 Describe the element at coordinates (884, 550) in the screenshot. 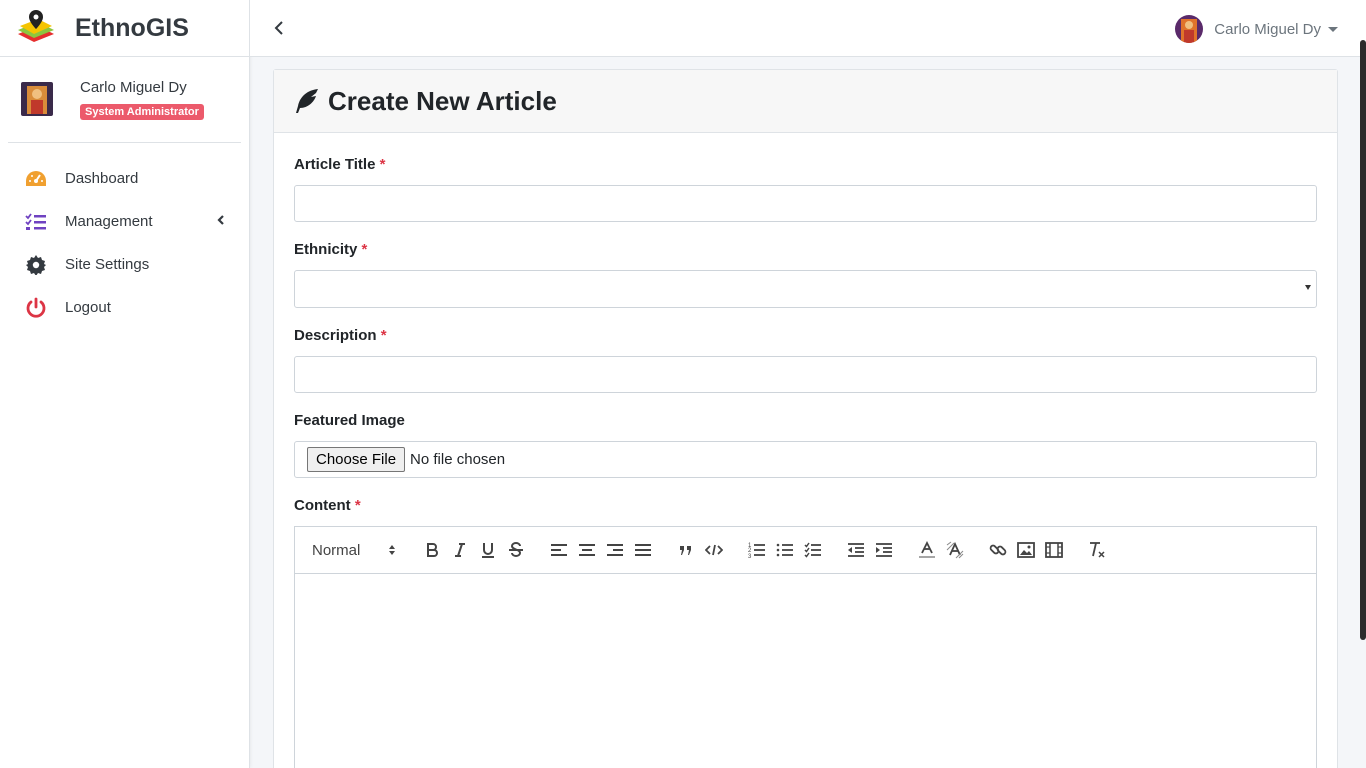

I see `indent-icon` at that location.